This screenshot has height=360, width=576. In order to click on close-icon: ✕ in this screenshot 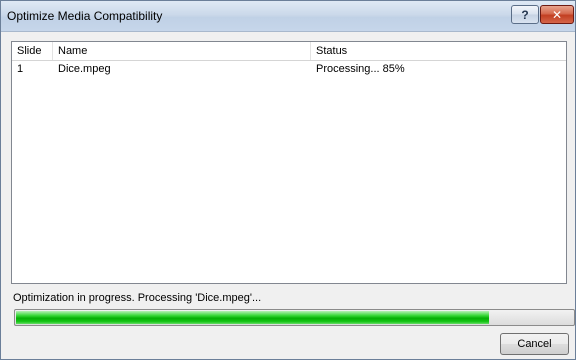, I will do `click(557, 14)`.